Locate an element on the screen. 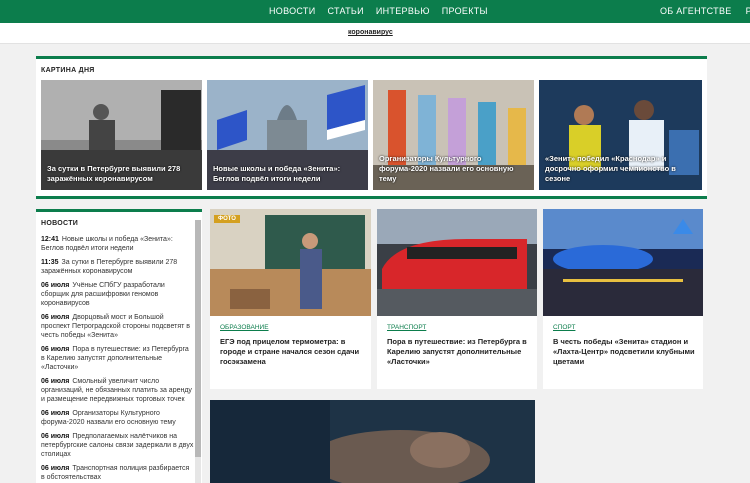 This screenshot has height=483, width=750. nav-re-truncated: РЕ is located at coordinates (748, 11).